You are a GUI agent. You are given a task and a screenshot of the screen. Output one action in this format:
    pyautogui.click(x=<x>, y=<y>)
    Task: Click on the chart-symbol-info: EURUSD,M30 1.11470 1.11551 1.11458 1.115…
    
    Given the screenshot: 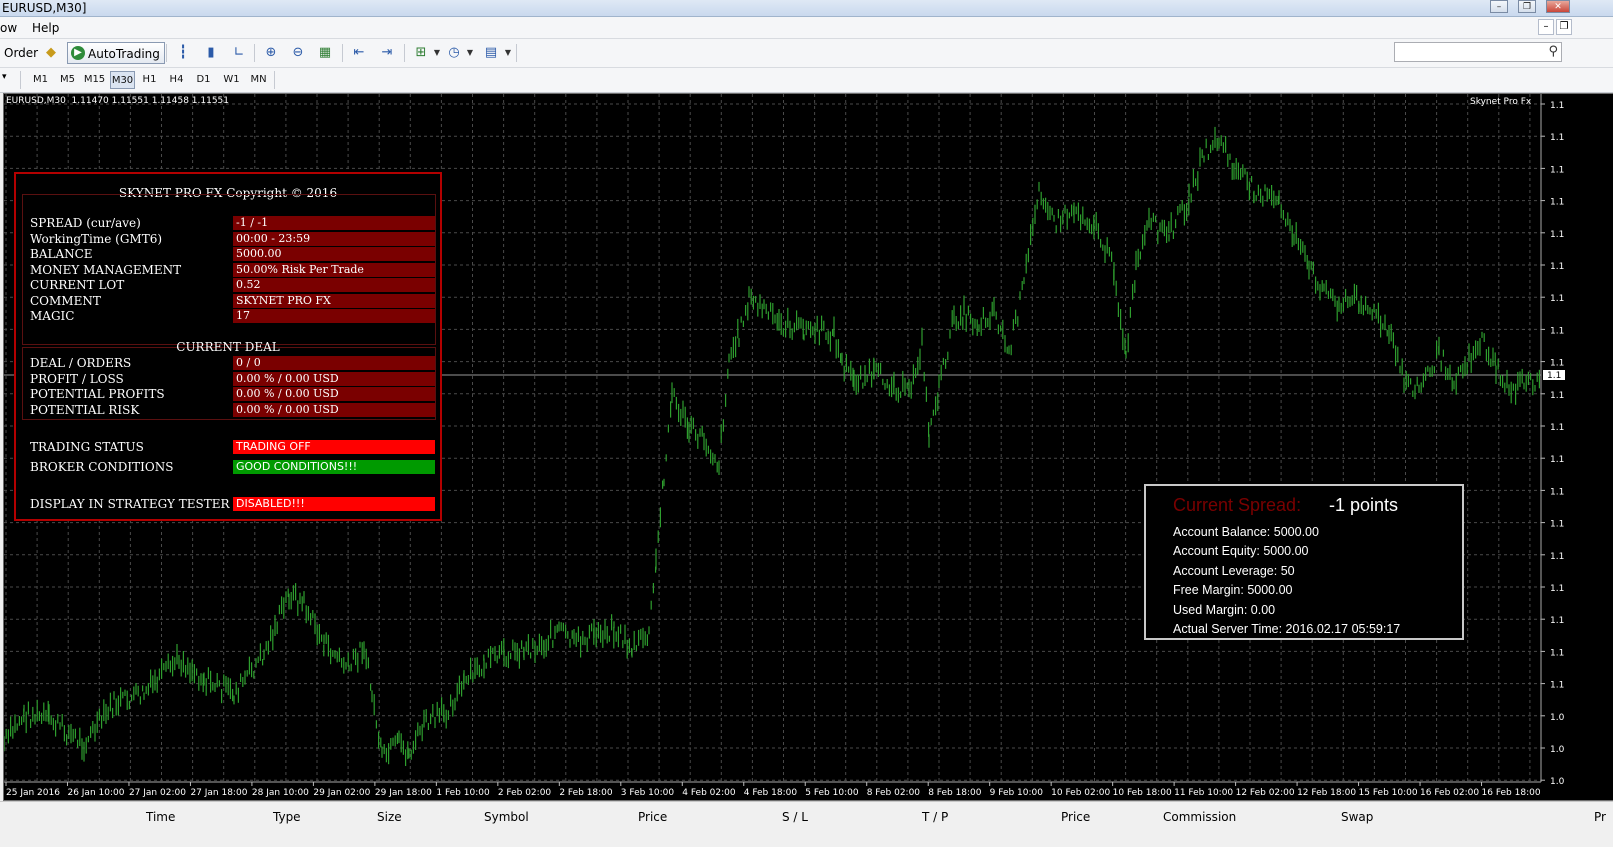 What is the action you would take?
    pyautogui.click(x=118, y=101)
    